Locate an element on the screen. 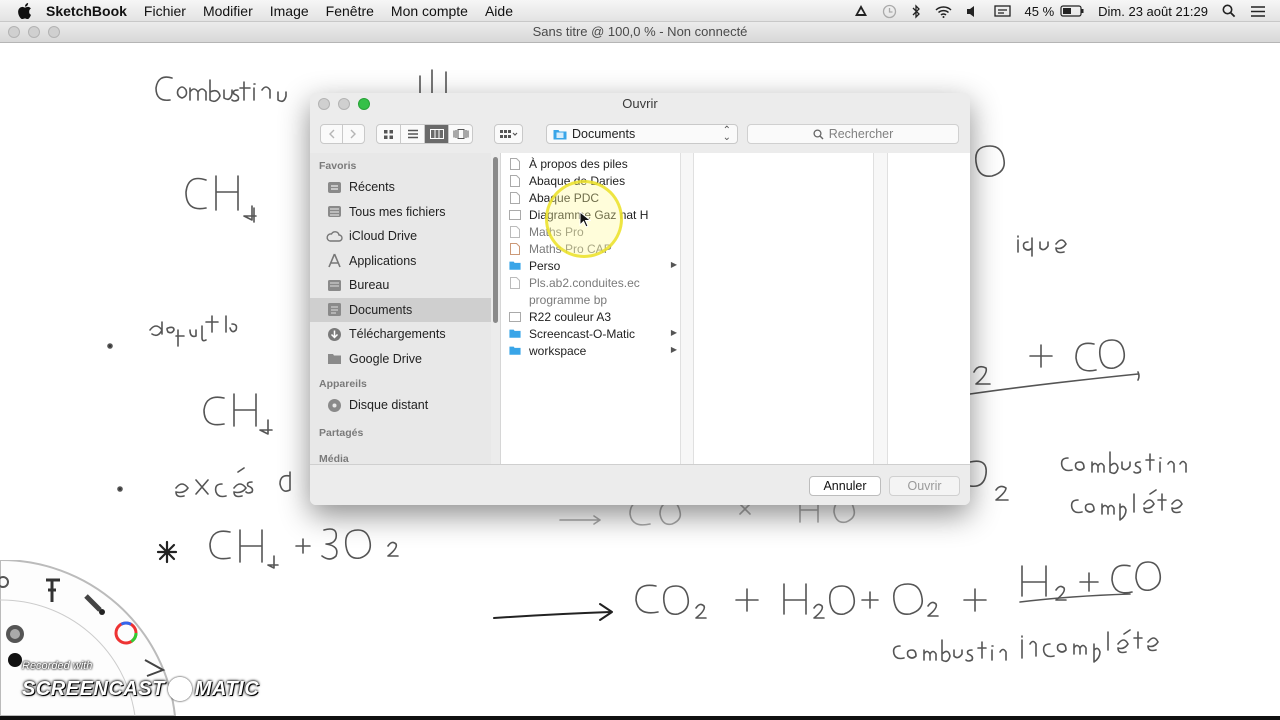 This screenshot has width=1280, height=720. sidebar-item-applications: Applications is located at coordinates (400, 261).